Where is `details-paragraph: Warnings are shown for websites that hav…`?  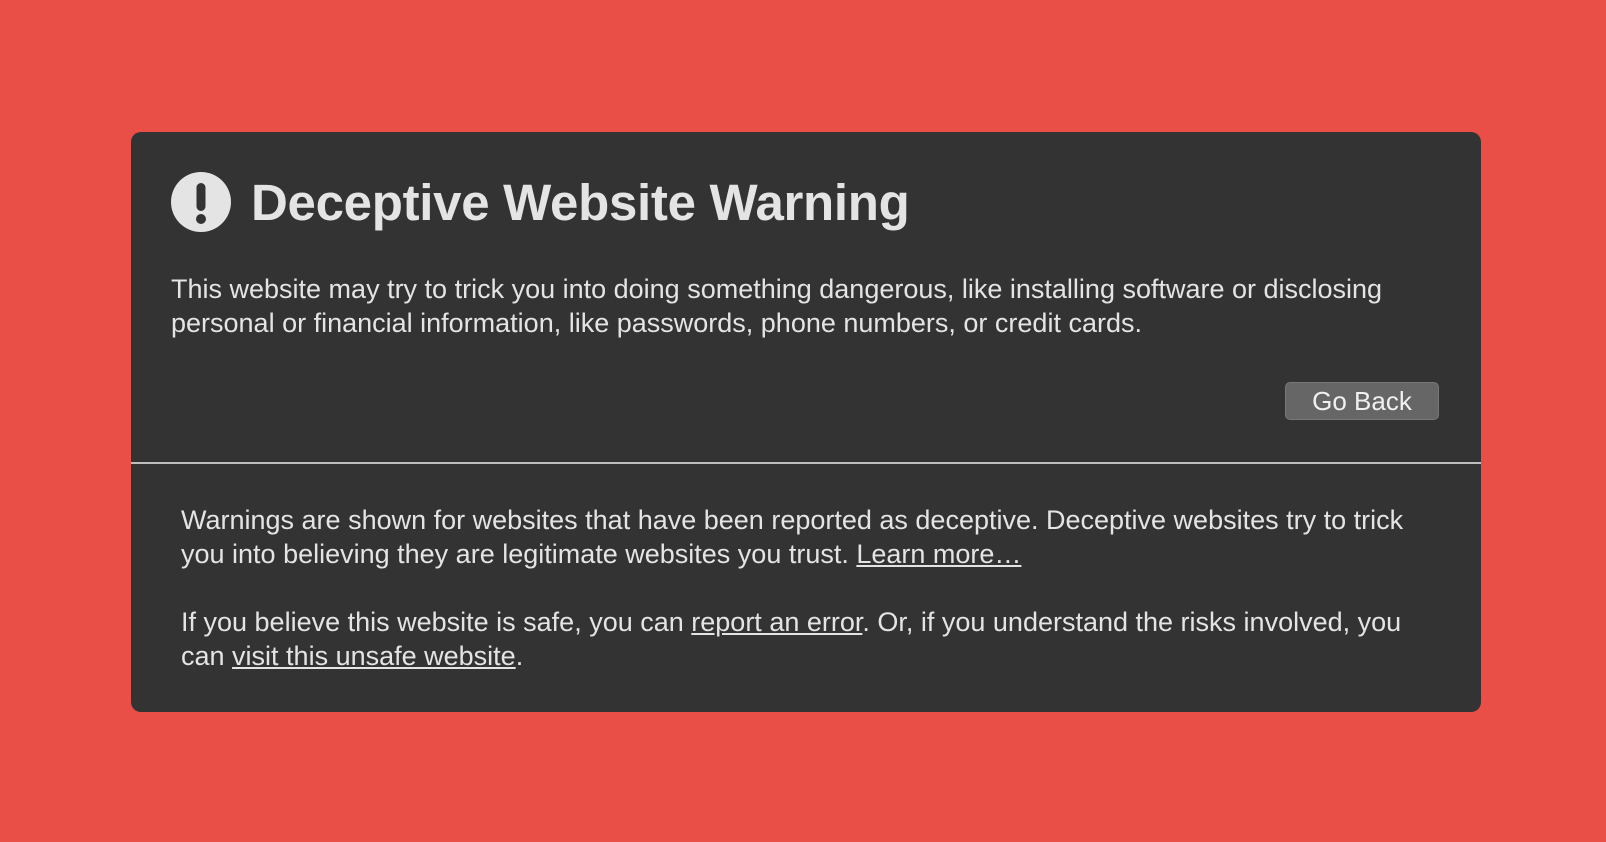
details-paragraph: Warnings are shown for websites that hav… is located at coordinates (811, 537).